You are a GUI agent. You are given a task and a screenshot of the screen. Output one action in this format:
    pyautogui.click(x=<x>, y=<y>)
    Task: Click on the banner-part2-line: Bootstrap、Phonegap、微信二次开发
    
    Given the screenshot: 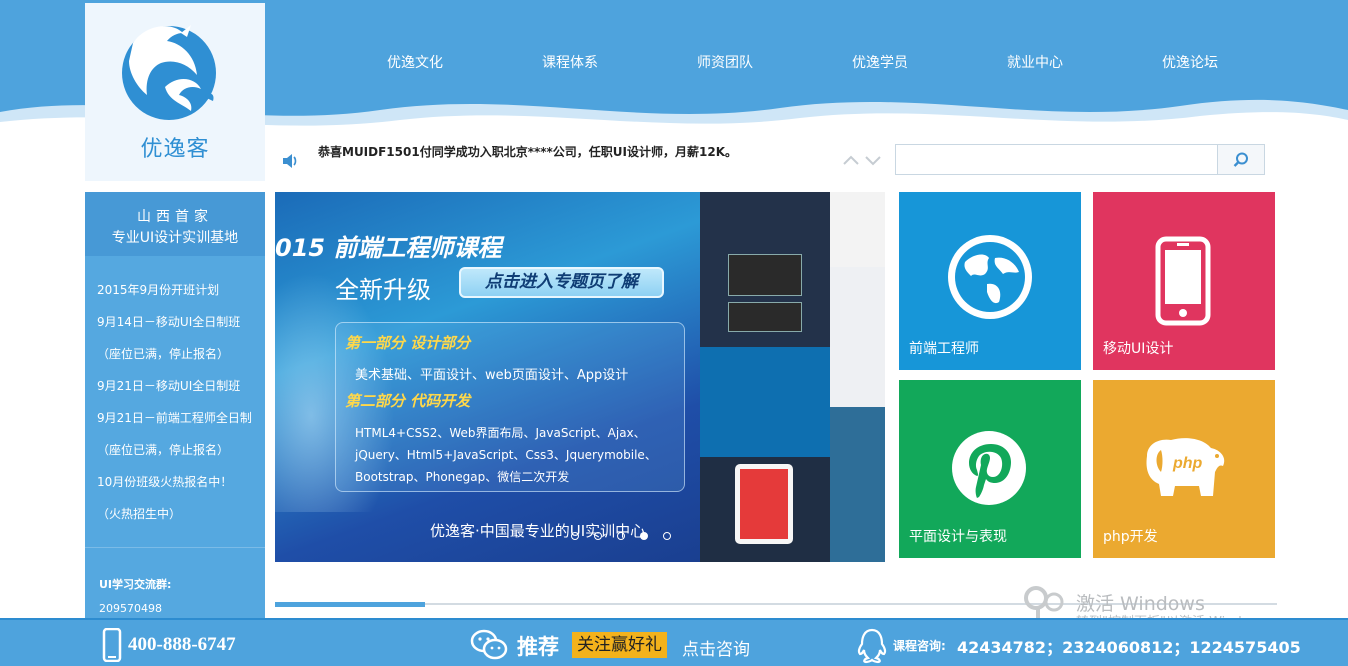 What is the action you would take?
    pyautogui.click(x=462, y=477)
    